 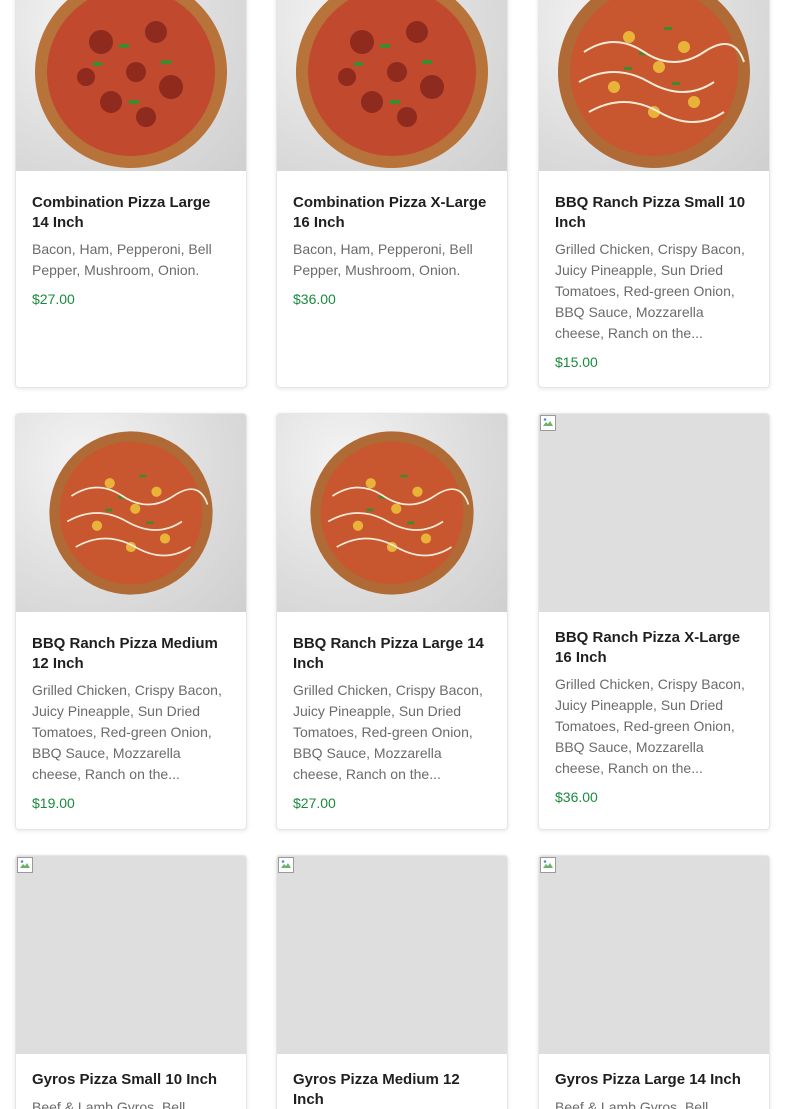 I want to click on product-title: Gyros Pizza Medium 12 Inch, so click(x=376, y=1089).